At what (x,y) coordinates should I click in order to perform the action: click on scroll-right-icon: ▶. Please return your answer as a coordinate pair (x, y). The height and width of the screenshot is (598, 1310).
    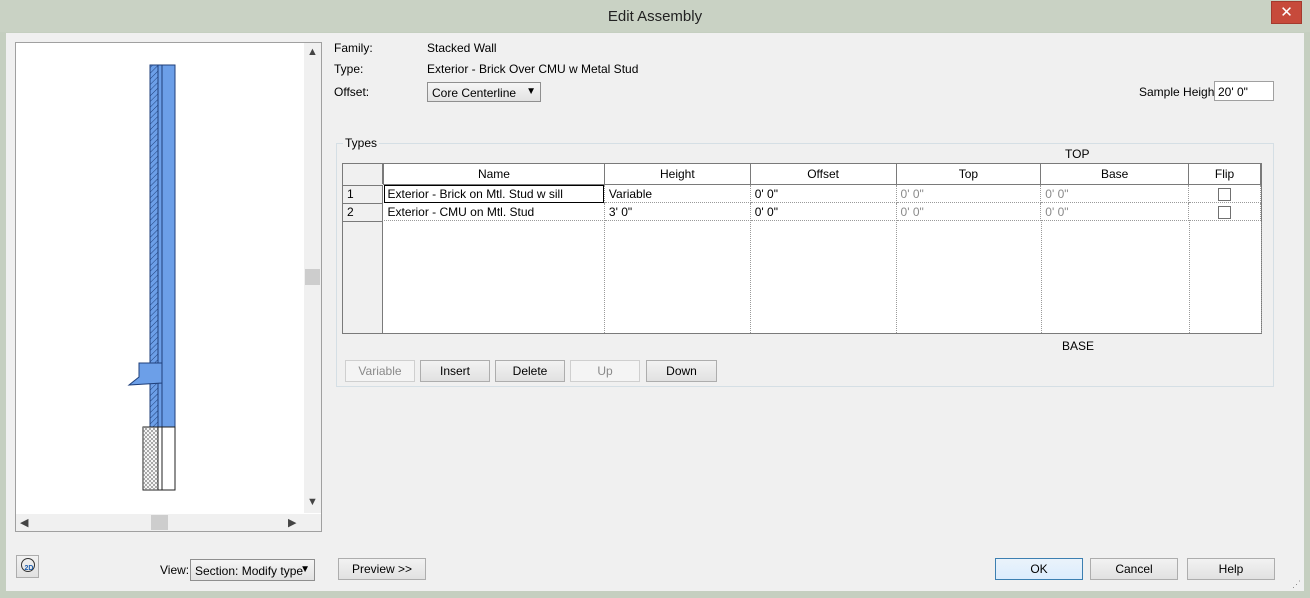
    Looking at the image, I should click on (292, 522).